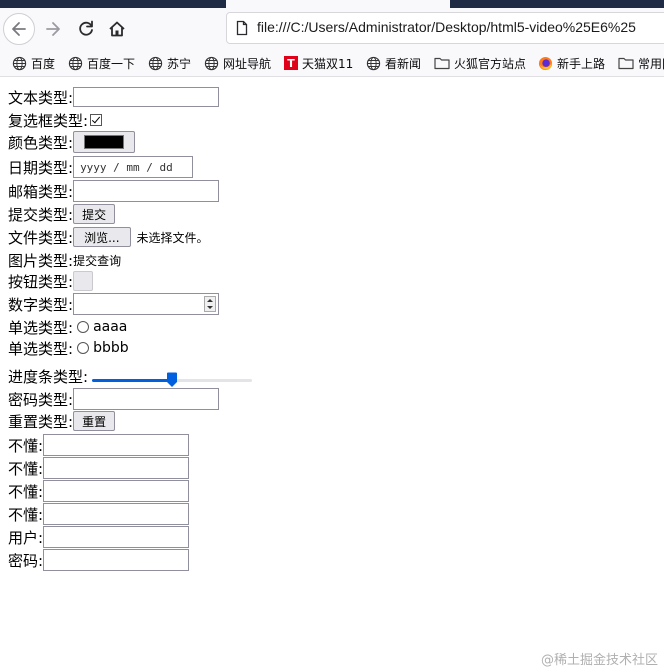 This screenshot has width=664, height=672. I want to click on reset-row: 重置类型: 重置, so click(62, 421).